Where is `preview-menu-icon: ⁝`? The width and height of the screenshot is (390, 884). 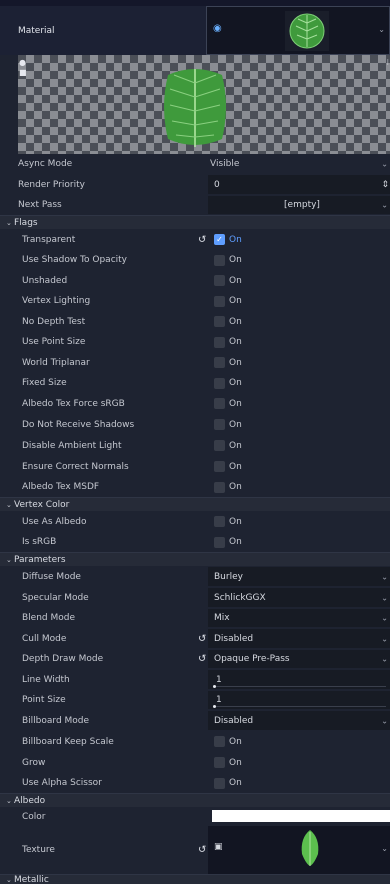 preview-menu-icon: ⁝ is located at coordinates (387, 62).